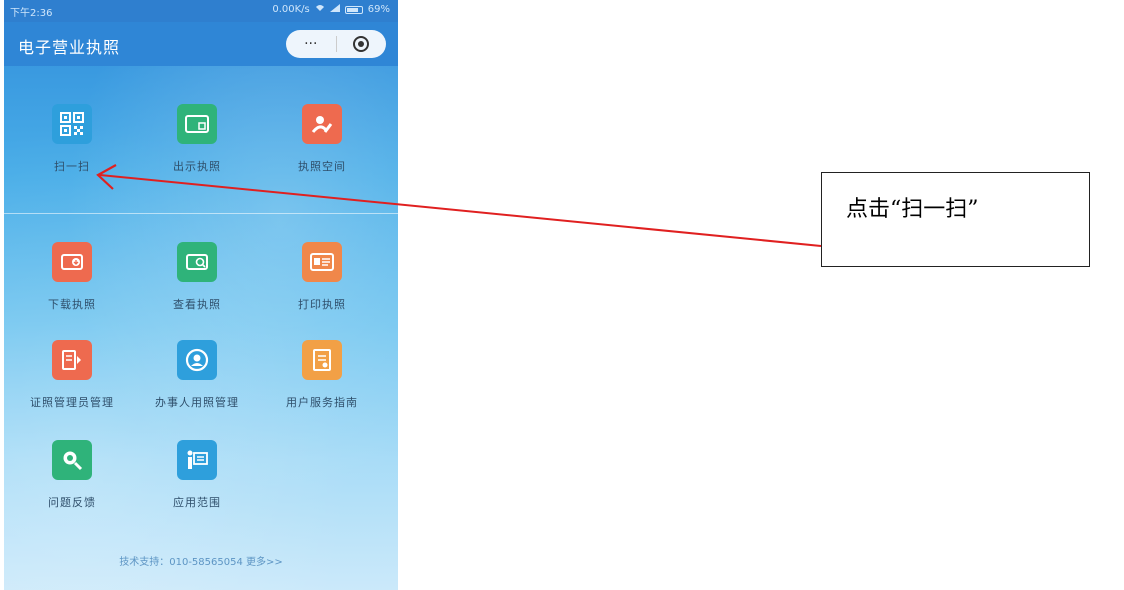 This screenshot has width=1124, height=590. I want to click on feedback-search-icon, so click(72, 460).